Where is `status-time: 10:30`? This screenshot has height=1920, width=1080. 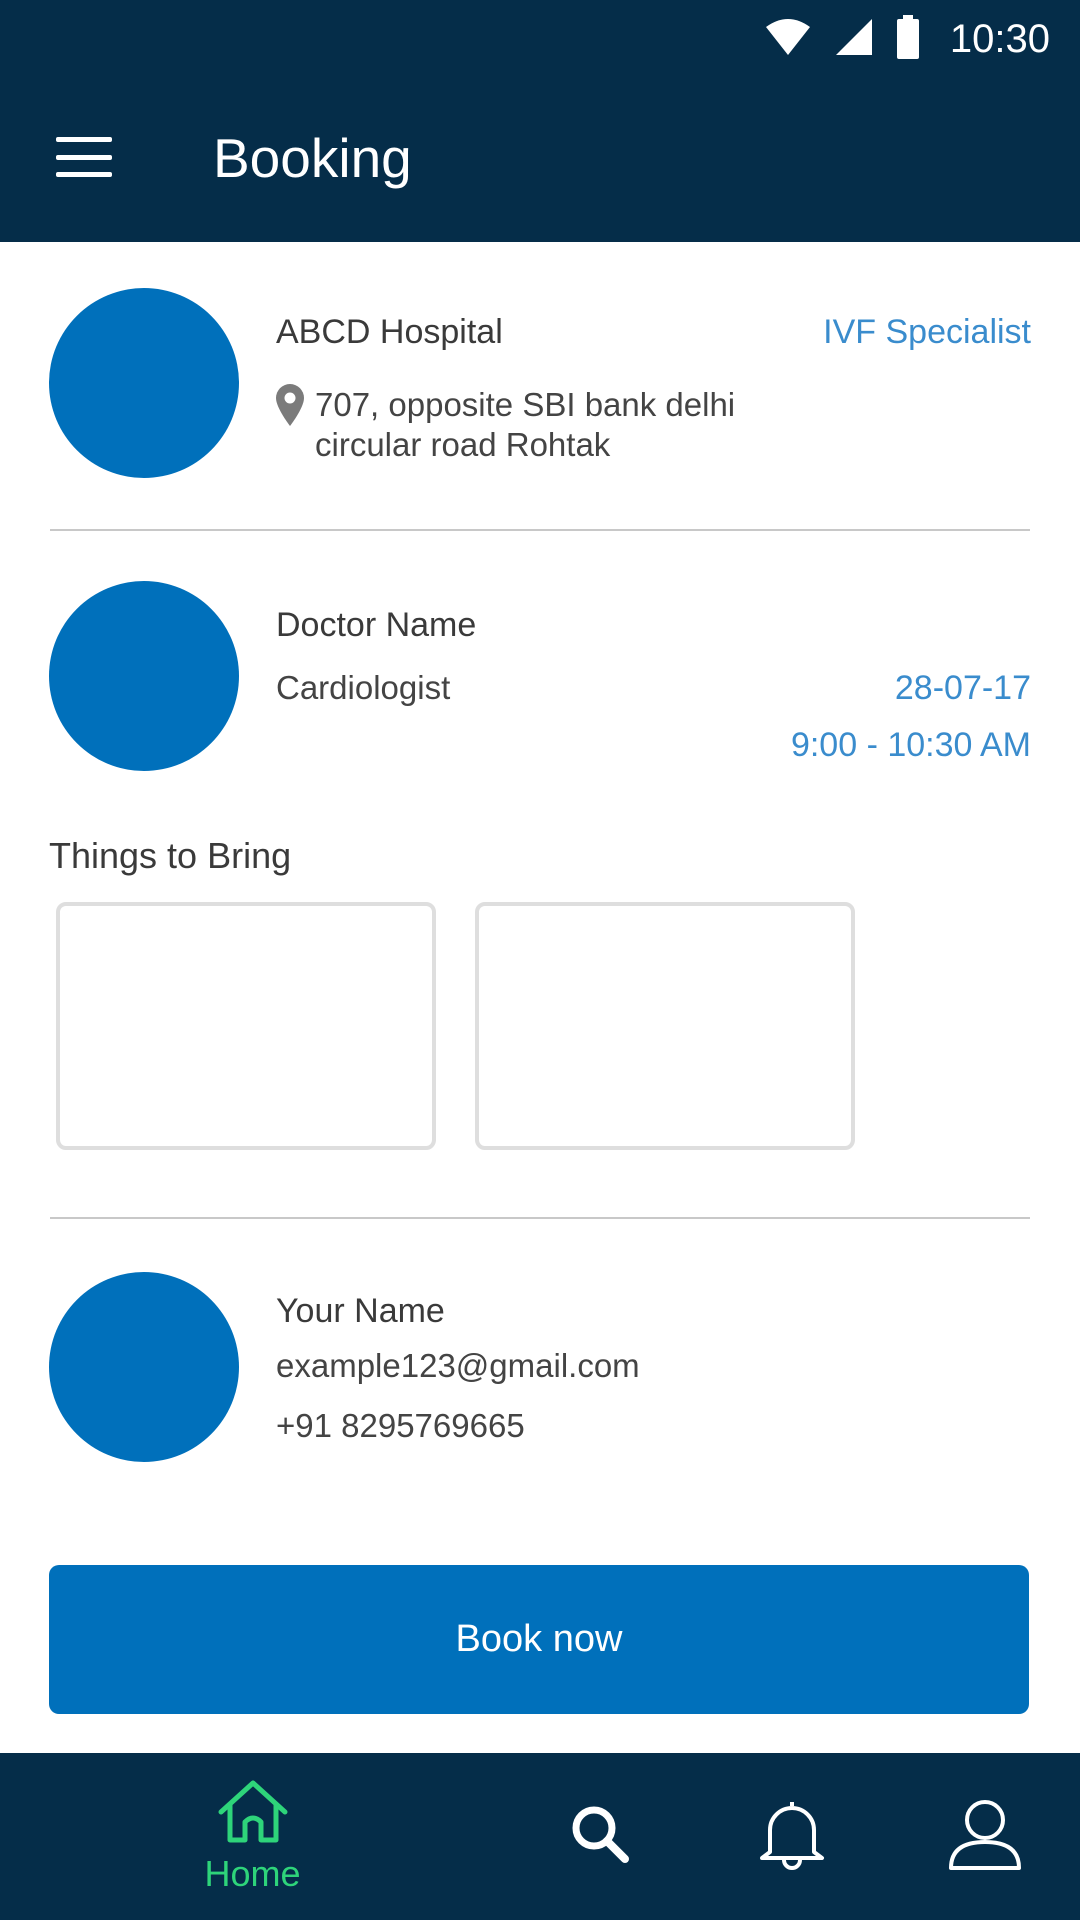 status-time: 10:30 is located at coordinates (999, 38).